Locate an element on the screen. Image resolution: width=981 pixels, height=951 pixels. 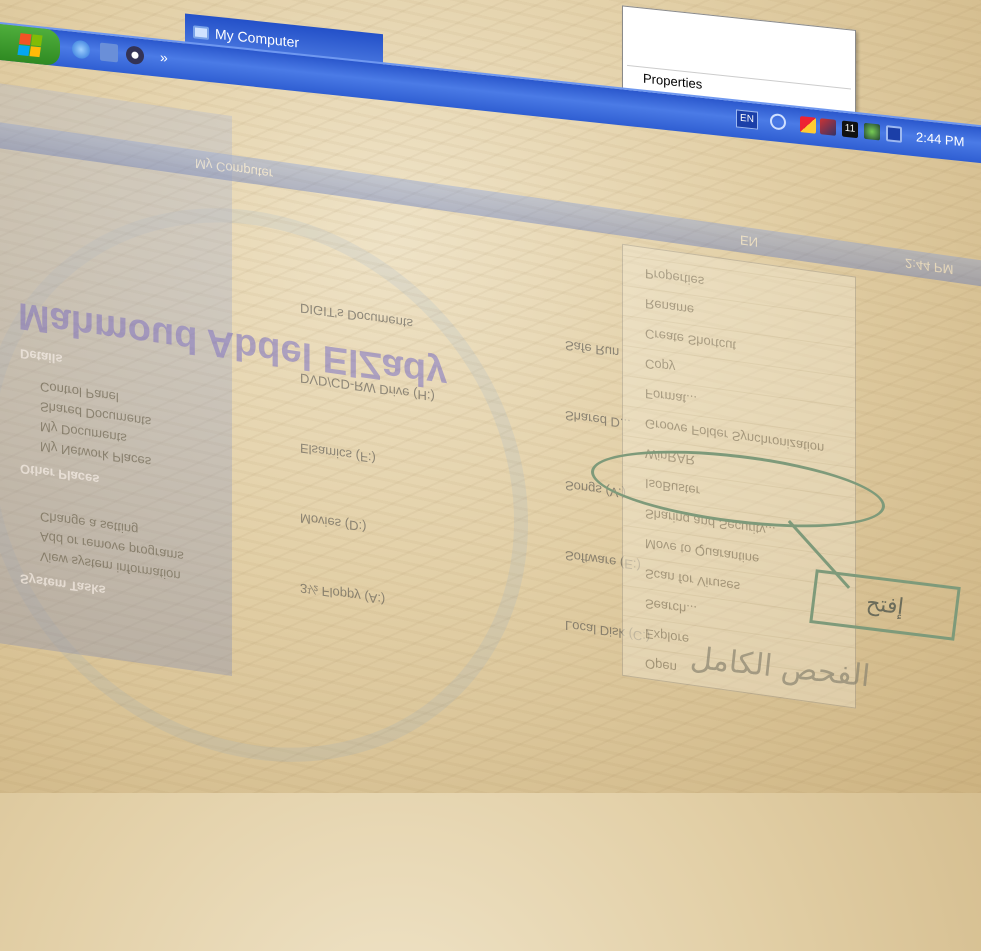
windows-logo-icon is located at coordinates (30, 45).